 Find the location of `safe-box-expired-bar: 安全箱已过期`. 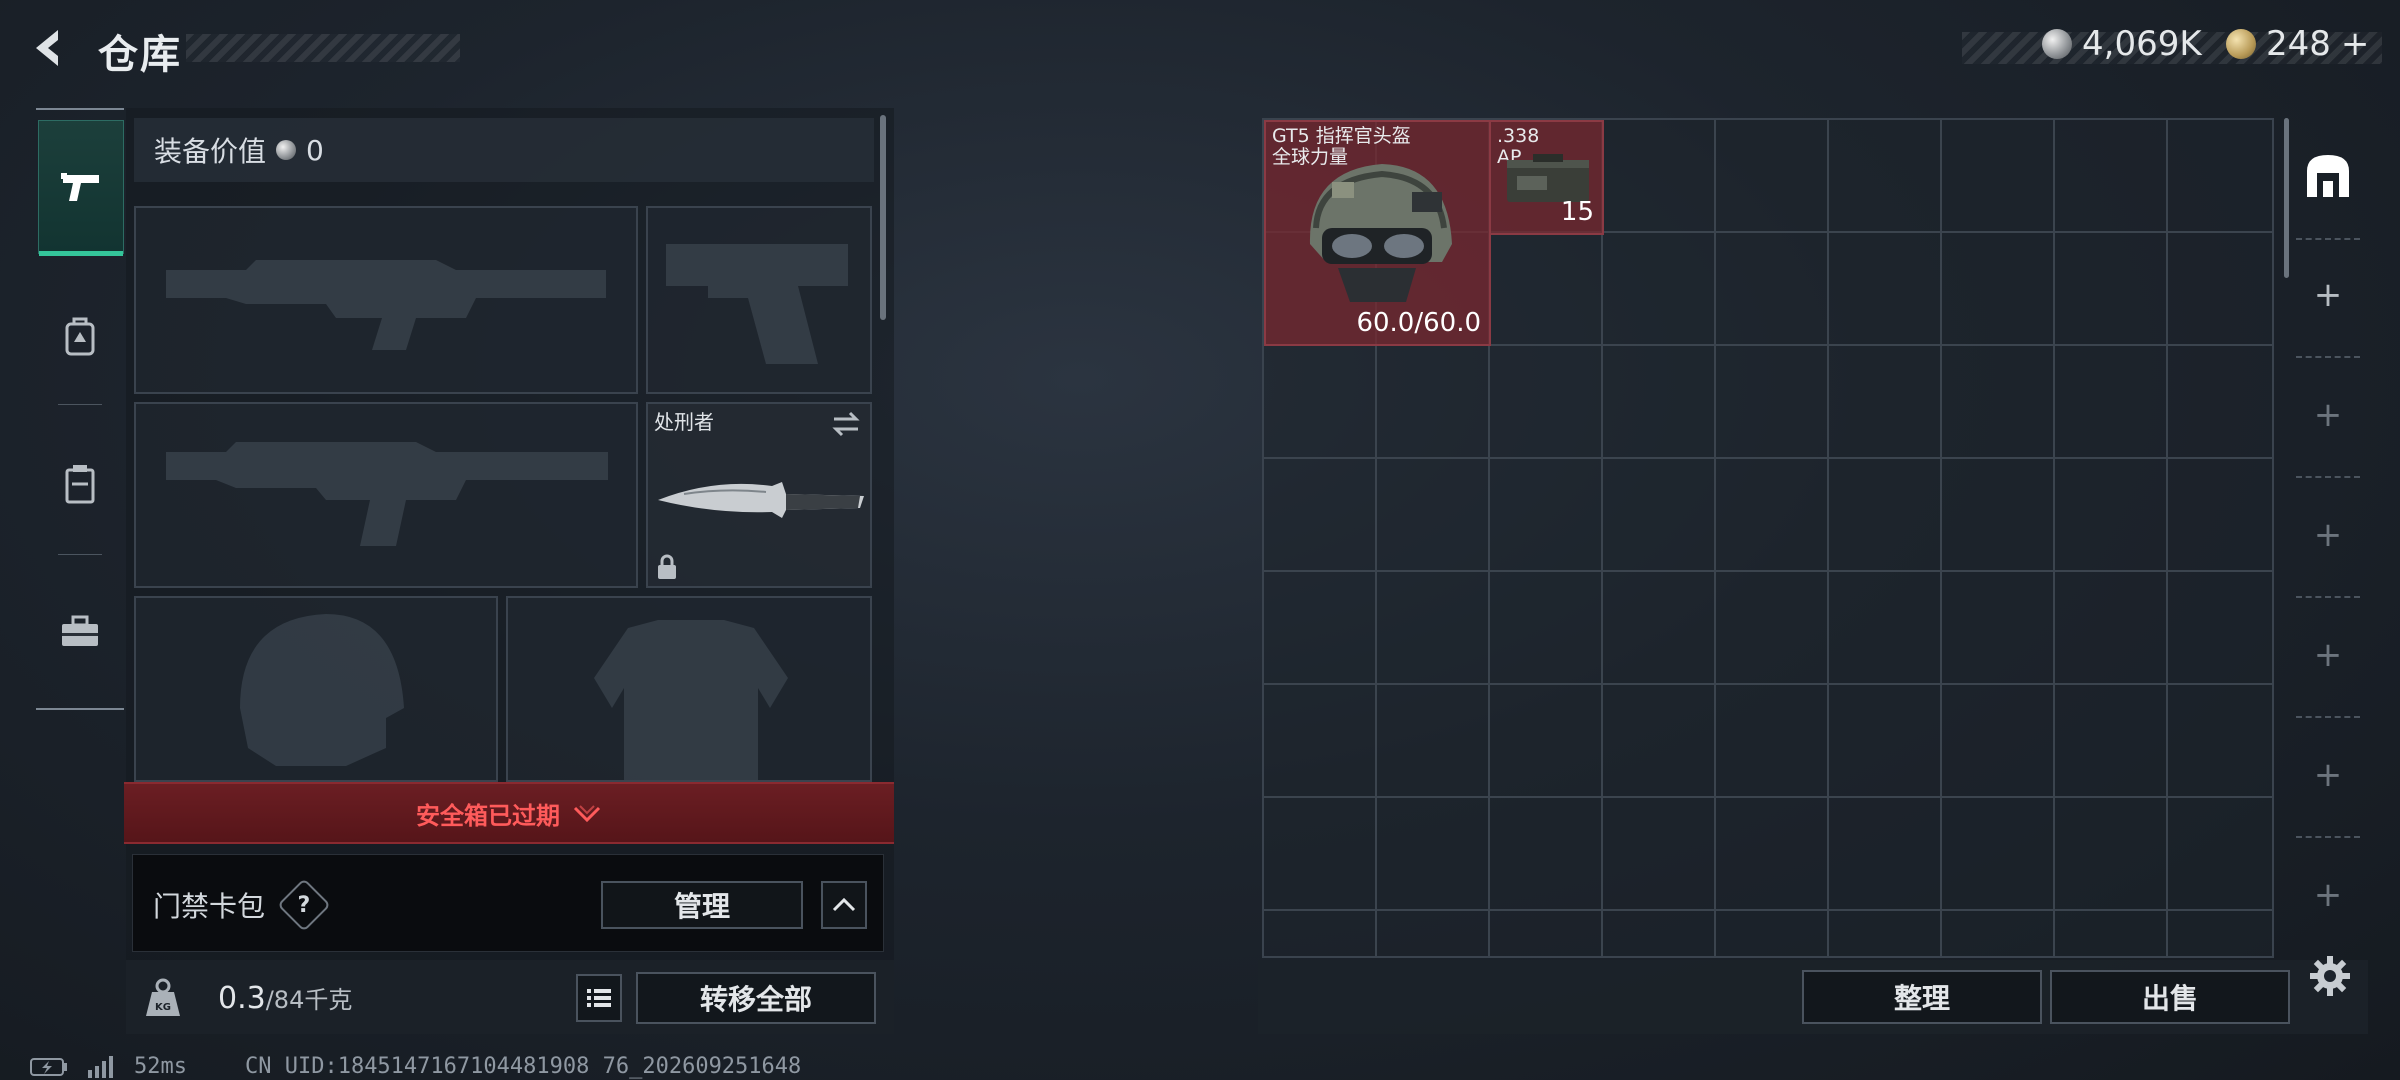

safe-box-expired-bar: 安全箱已过期 is located at coordinates (509, 813).